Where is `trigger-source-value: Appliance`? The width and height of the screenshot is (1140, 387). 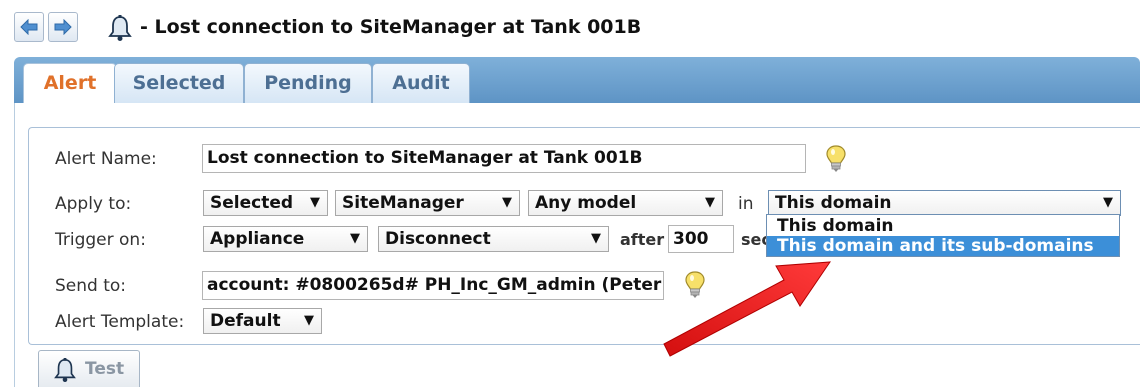
trigger-source-value: Appliance is located at coordinates (257, 239).